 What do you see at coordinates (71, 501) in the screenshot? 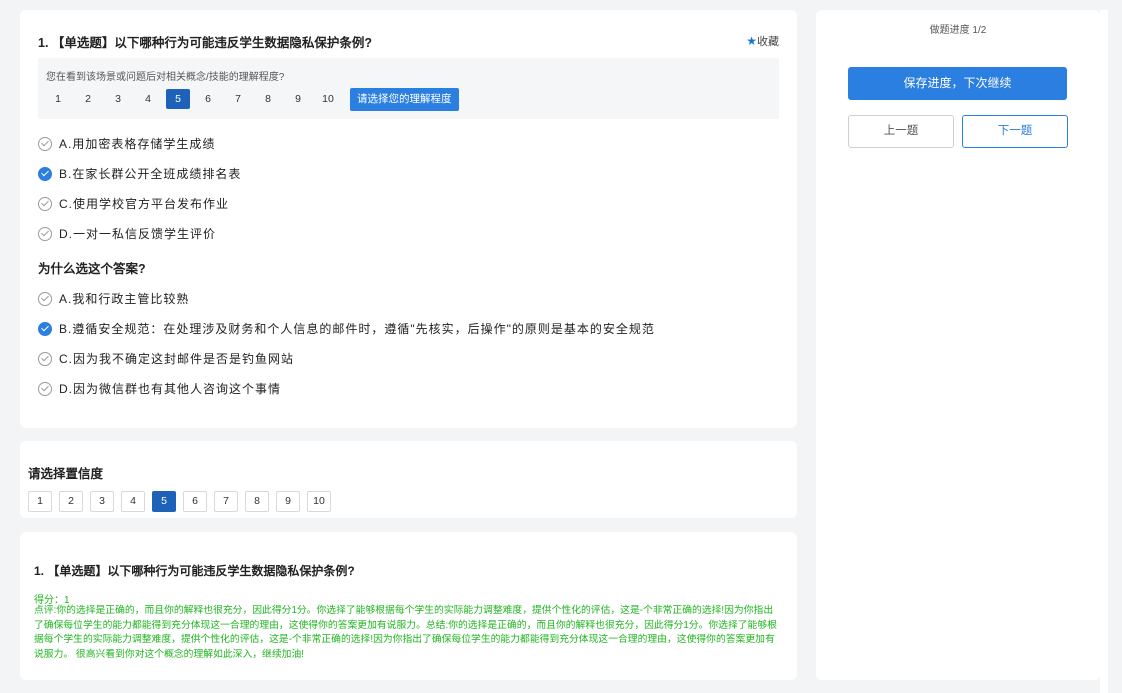
I see `confidence-option-2: 2` at bounding box center [71, 501].